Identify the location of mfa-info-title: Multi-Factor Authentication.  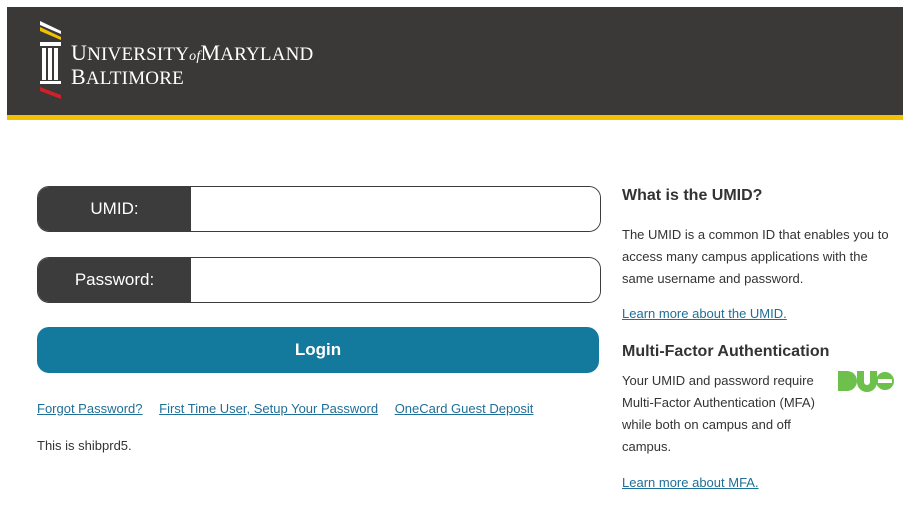
(726, 351).